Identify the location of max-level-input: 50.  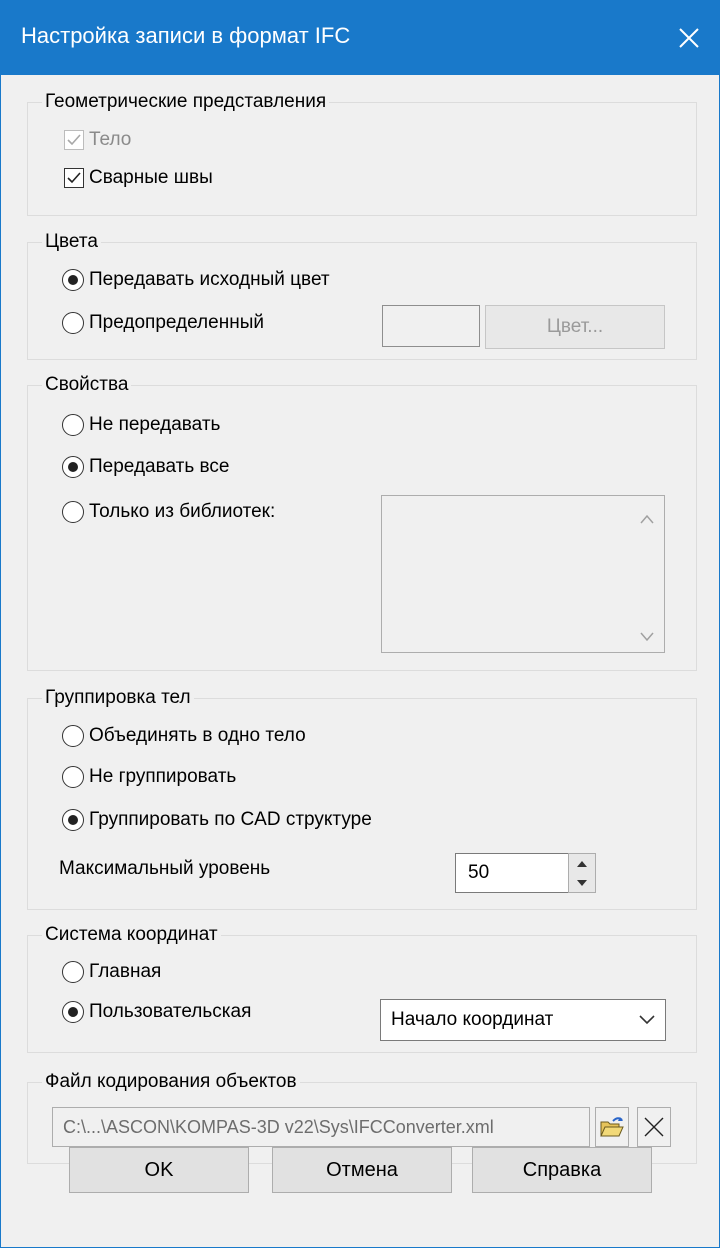
(512, 873).